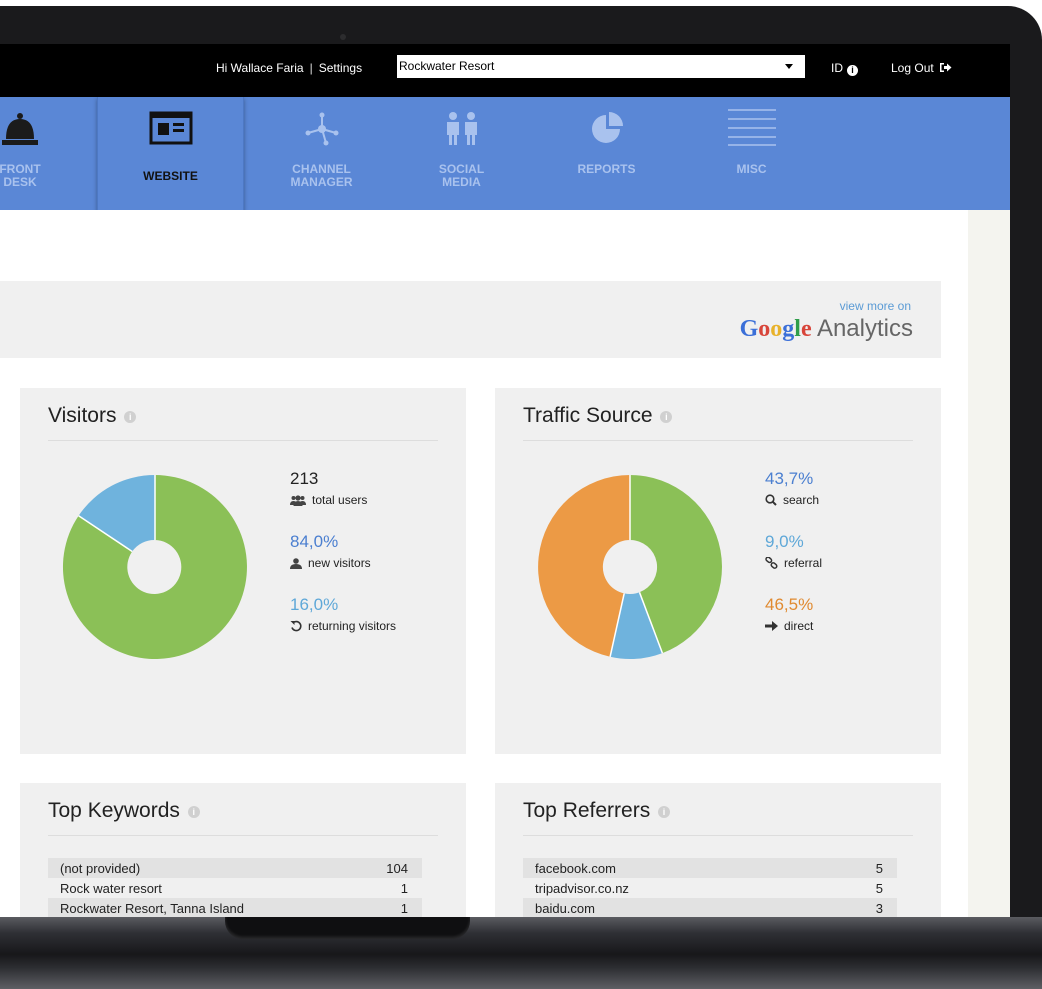 The height and width of the screenshot is (989, 1042). I want to click on search-stat: 43,7% search, so click(792, 488).